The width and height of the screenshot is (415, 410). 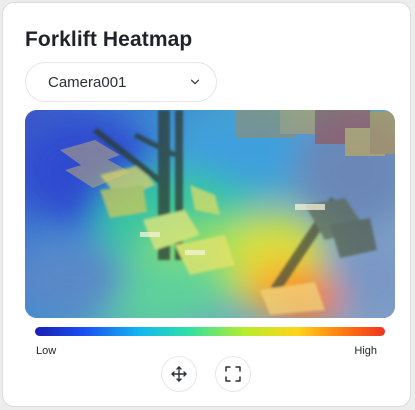 What do you see at coordinates (87, 82) in the screenshot?
I see `camera-select-value: Camera001` at bounding box center [87, 82].